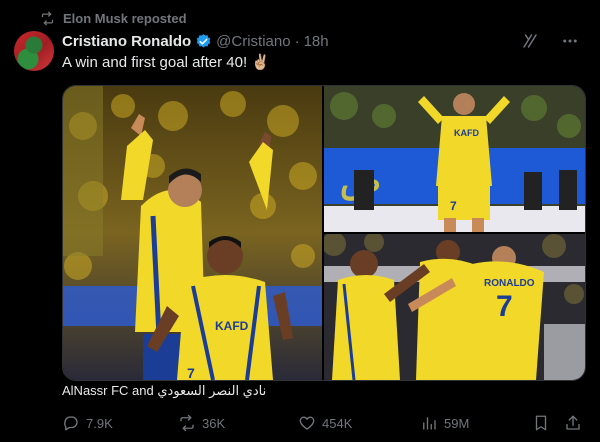 This screenshot has width=600, height=442. I want to click on reply-icon, so click(71, 423).